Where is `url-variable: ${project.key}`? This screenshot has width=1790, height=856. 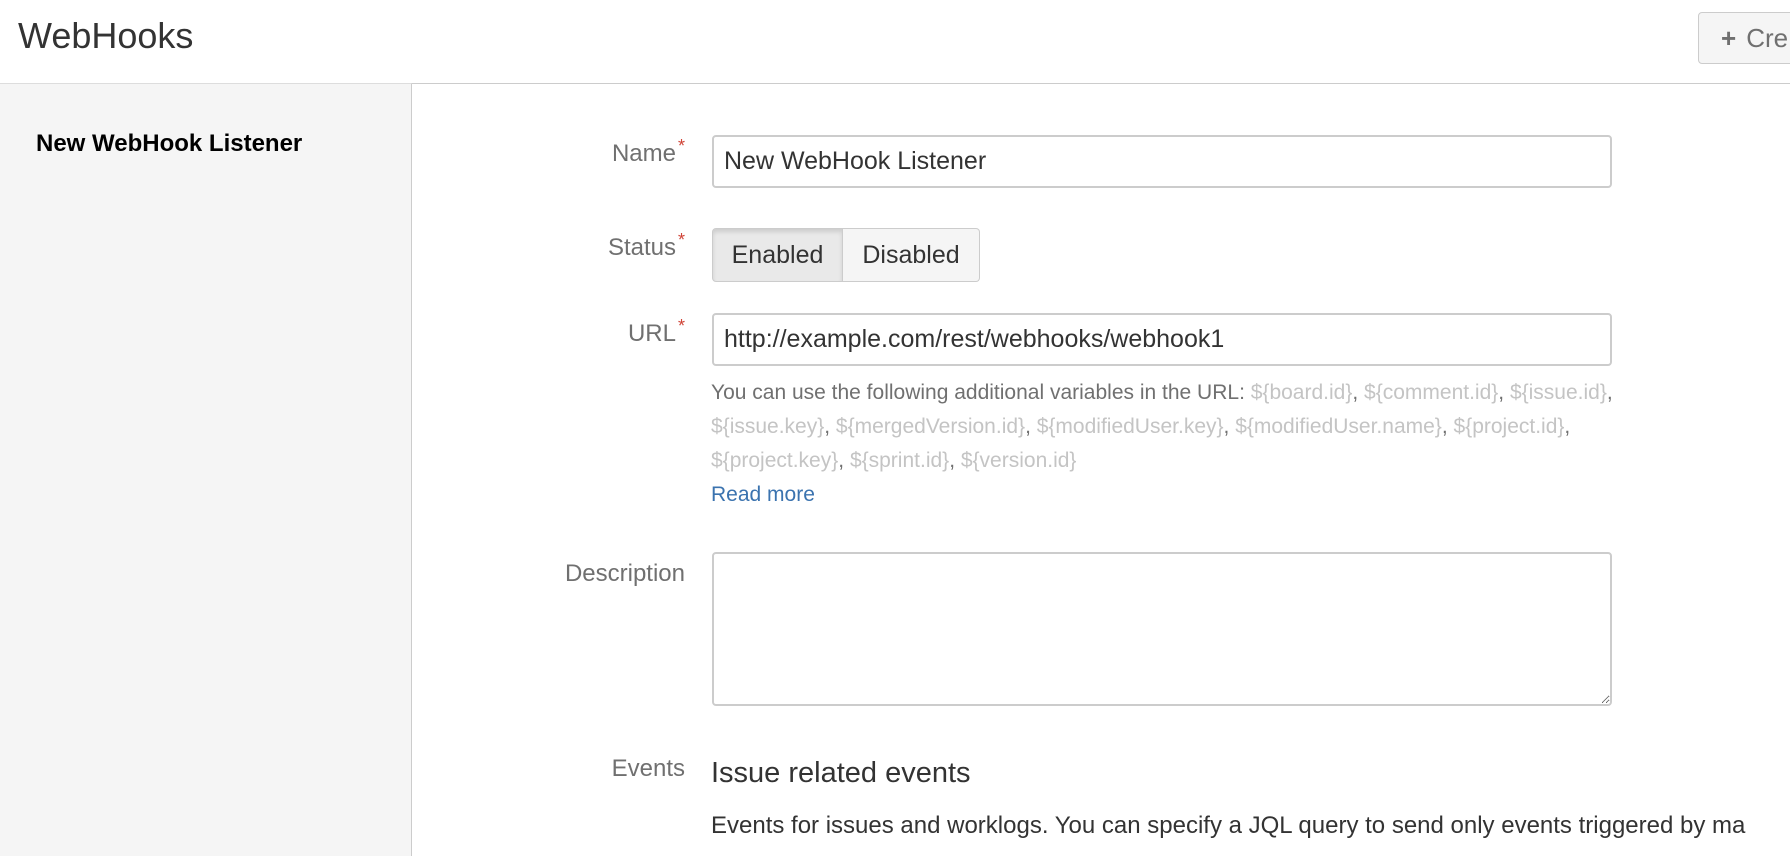 url-variable: ${project.key} is located at coordinates (775, 460).